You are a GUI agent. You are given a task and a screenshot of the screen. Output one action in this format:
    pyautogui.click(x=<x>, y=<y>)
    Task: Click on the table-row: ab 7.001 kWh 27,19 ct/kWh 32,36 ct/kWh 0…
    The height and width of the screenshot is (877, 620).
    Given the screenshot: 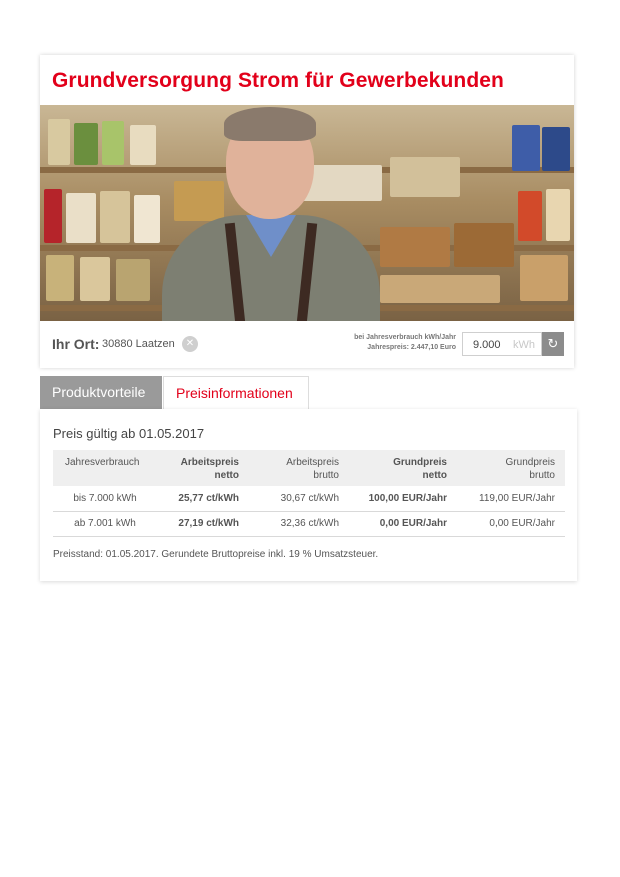 What is the action you would take?
    pyautogui.click(x=309, y=524)
    